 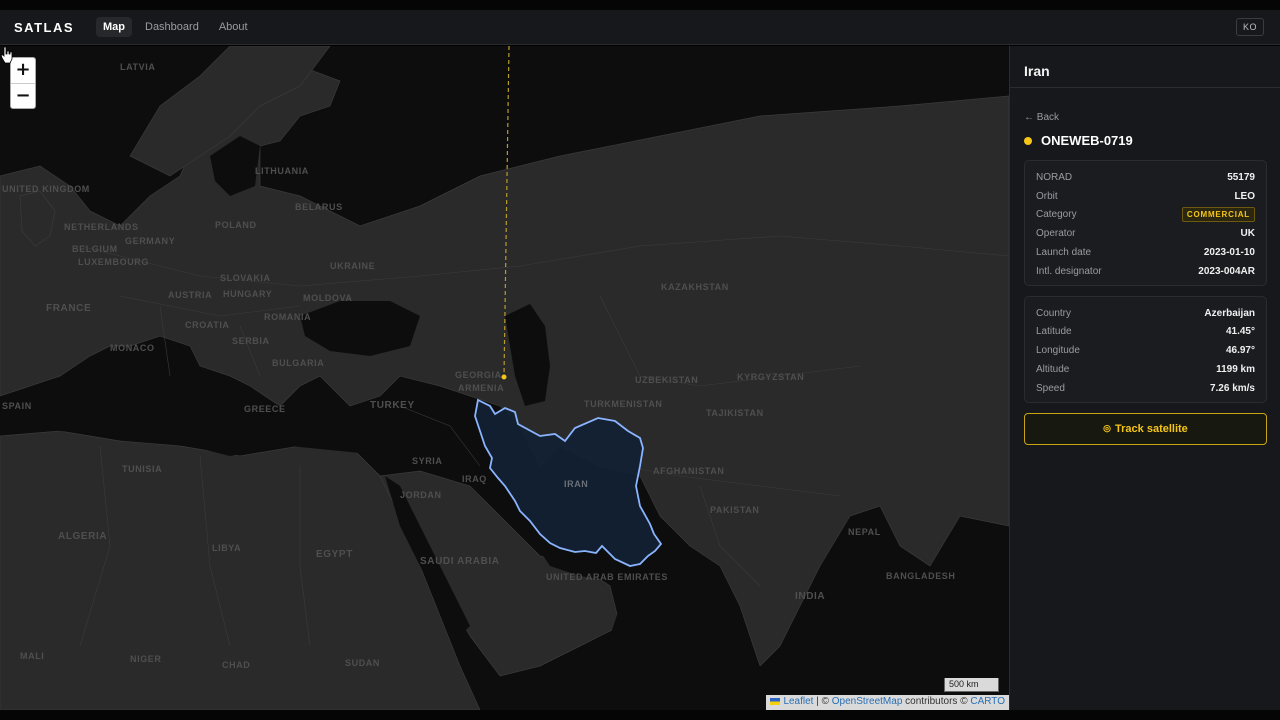 What do you see at coordinates (46, 189) in the screenshot?
I see `map-label: UNITED KINGDOM` at bounding box center [46, 189].